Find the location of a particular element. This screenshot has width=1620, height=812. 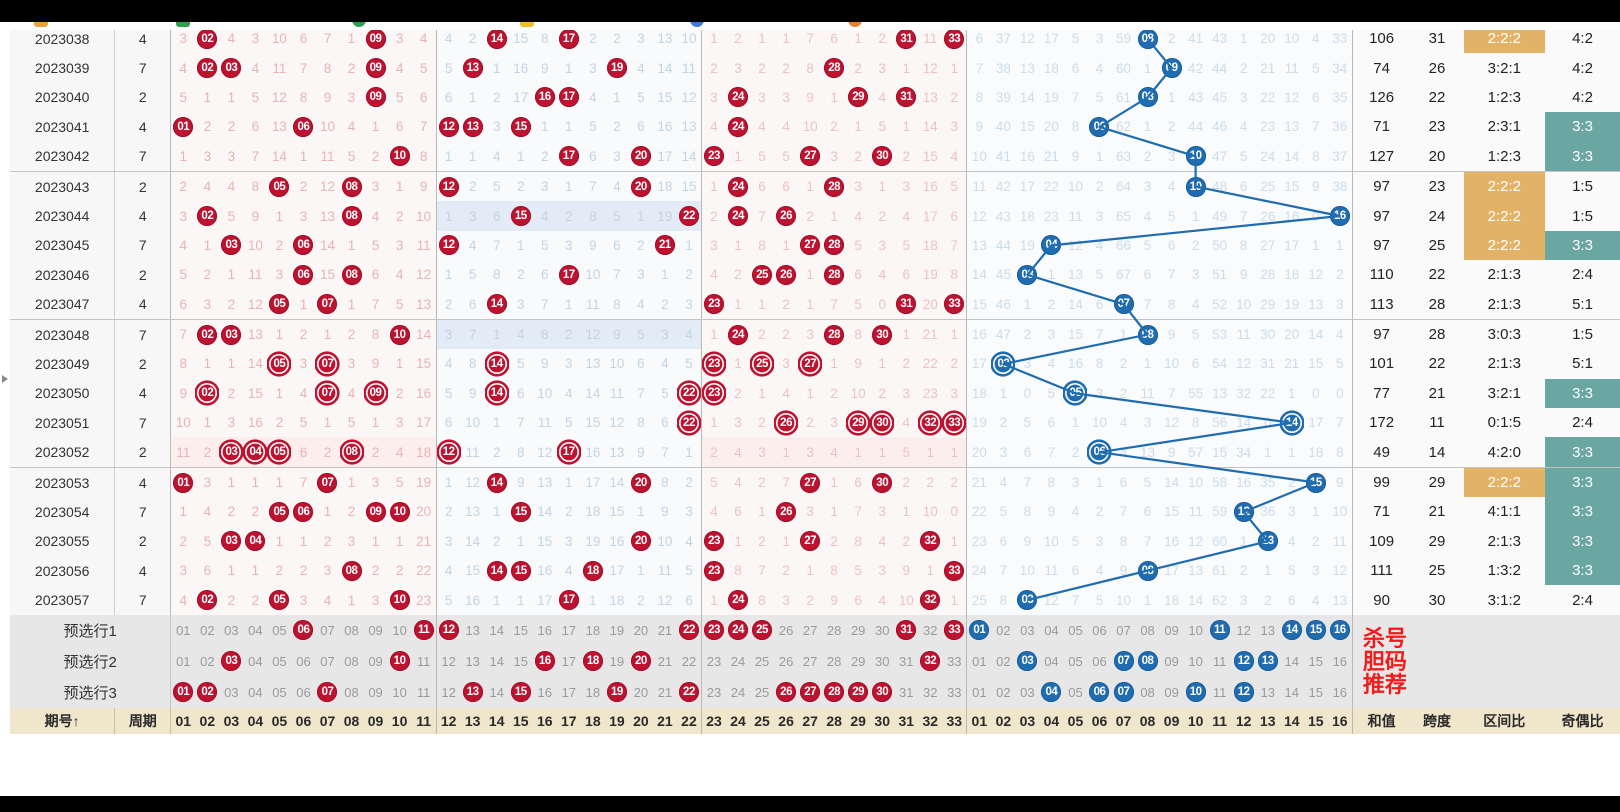

footer-red-10: 10 is located at coordinates (399, 720).